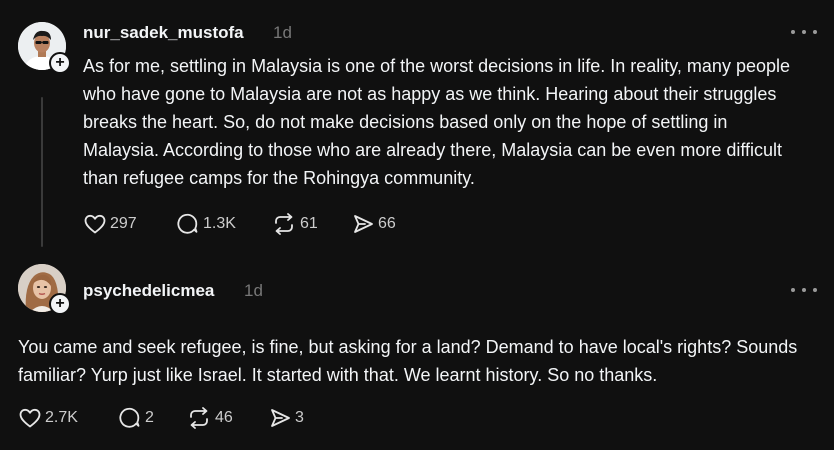 Image resolution: width=834 pixels, height=450 pixels. What do you see at coordinates (219, 223) in the screenshot?
I see `reply-count: 1.3K` at bounding box center [219, 223].